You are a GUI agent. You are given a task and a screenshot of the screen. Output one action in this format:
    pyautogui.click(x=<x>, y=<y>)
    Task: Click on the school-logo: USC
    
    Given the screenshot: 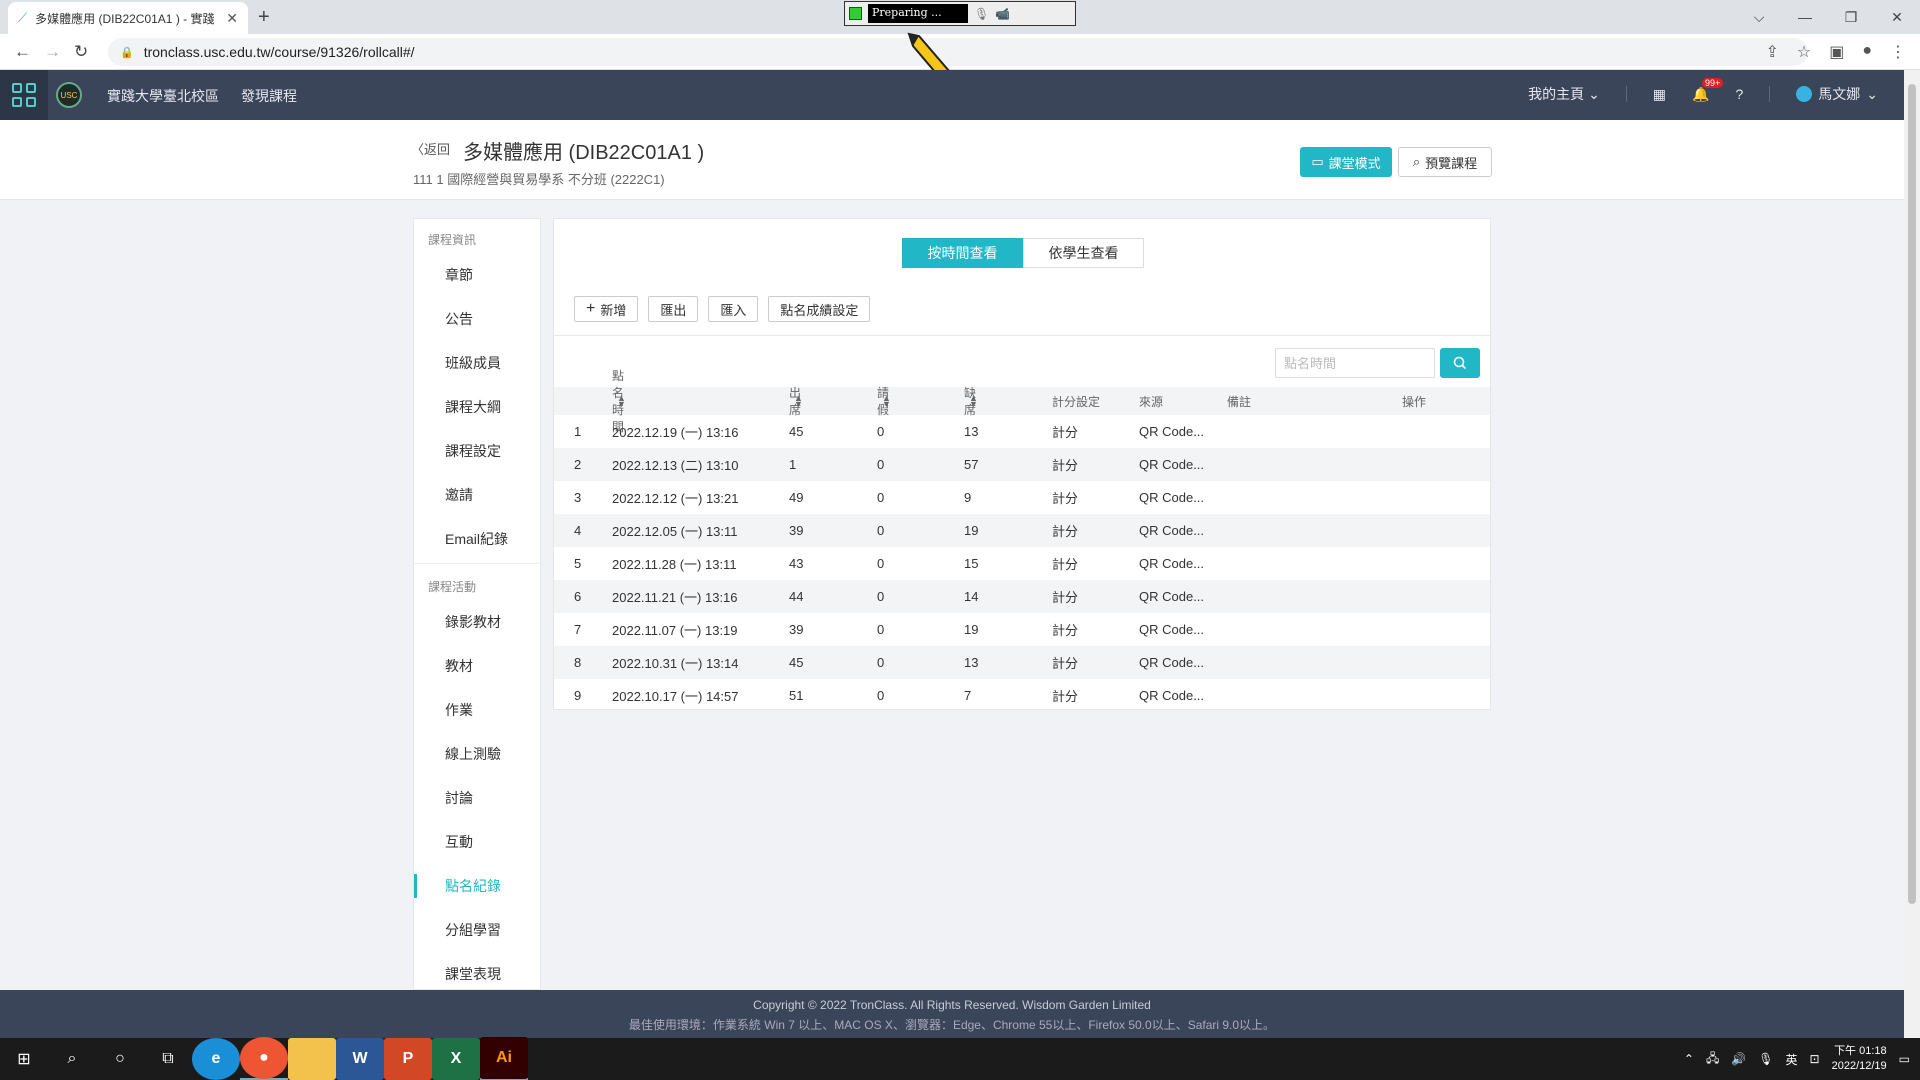 What is the action you would take?
    pyautogui.click(x=69, y=95)
    